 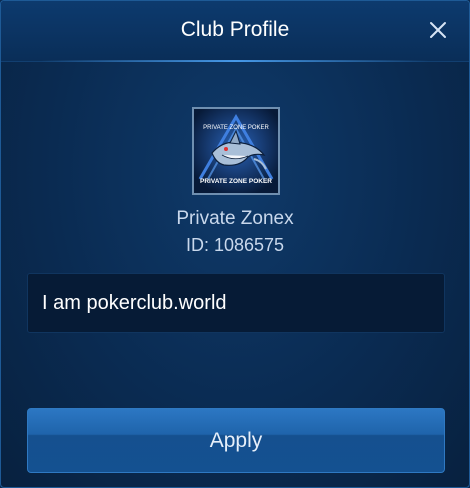 I want to click on dialog-title: Club Profile, so click(x=235, y=29).